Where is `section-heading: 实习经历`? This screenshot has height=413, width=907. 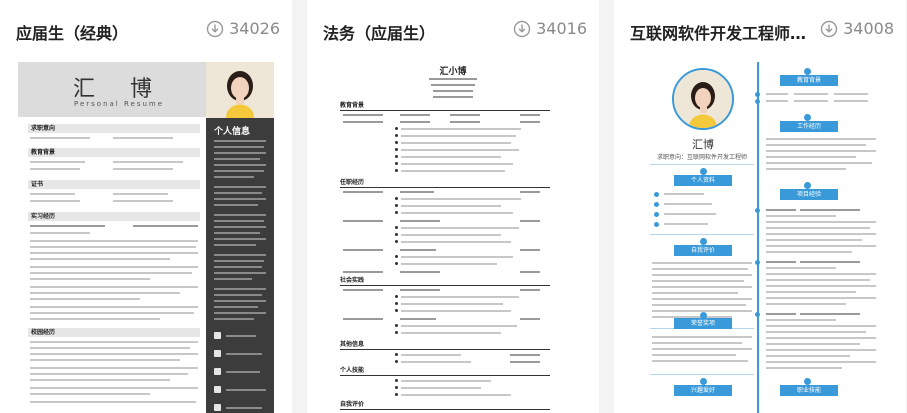 section-heading: 实习经历 is located at coordinates (114, 216).